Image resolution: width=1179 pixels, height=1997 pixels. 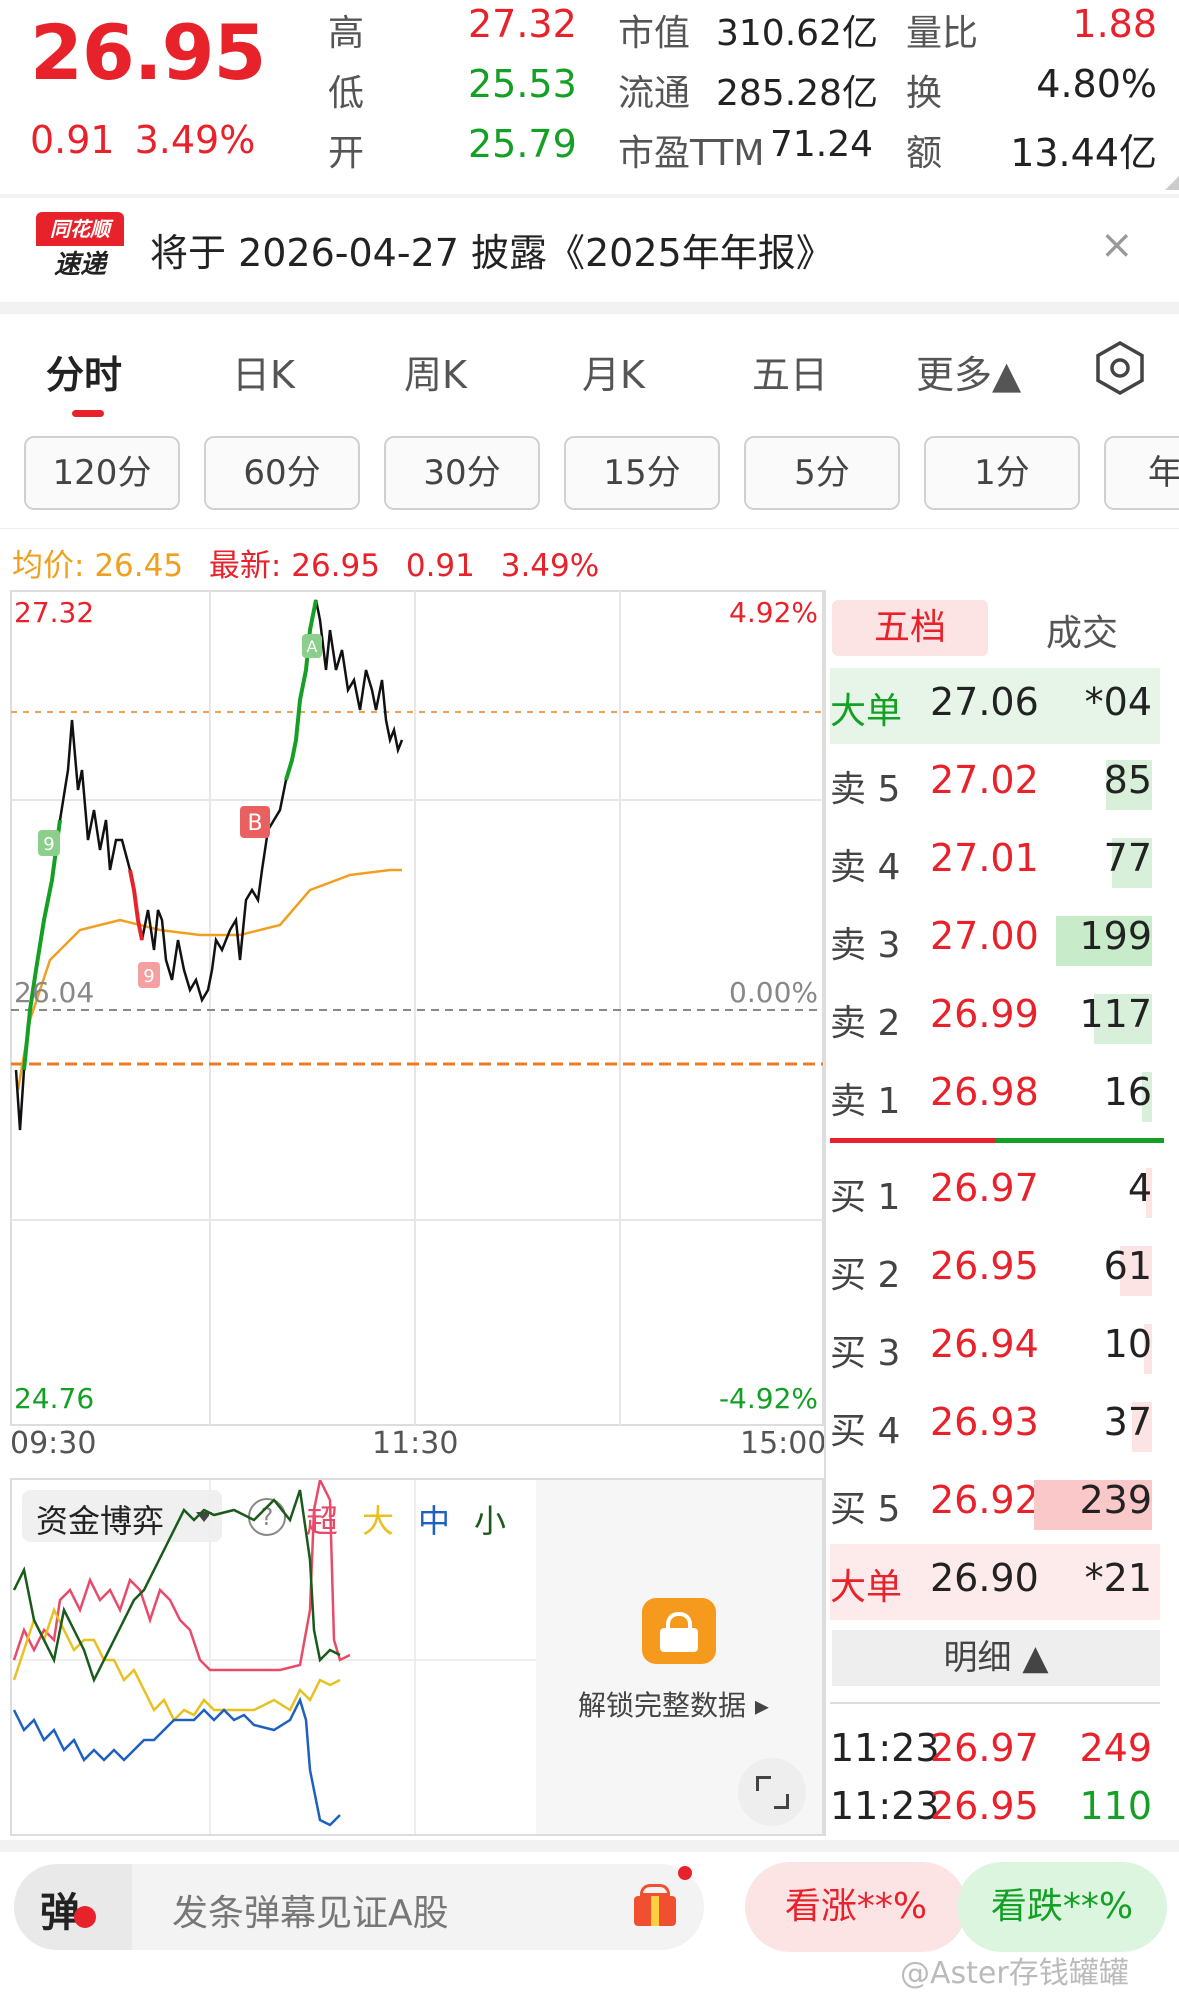 What do you see at coordinates (768, 1398) in the screenshot?
I see `pct-low-label: -4.92%` at bounding box center [768, 1398].